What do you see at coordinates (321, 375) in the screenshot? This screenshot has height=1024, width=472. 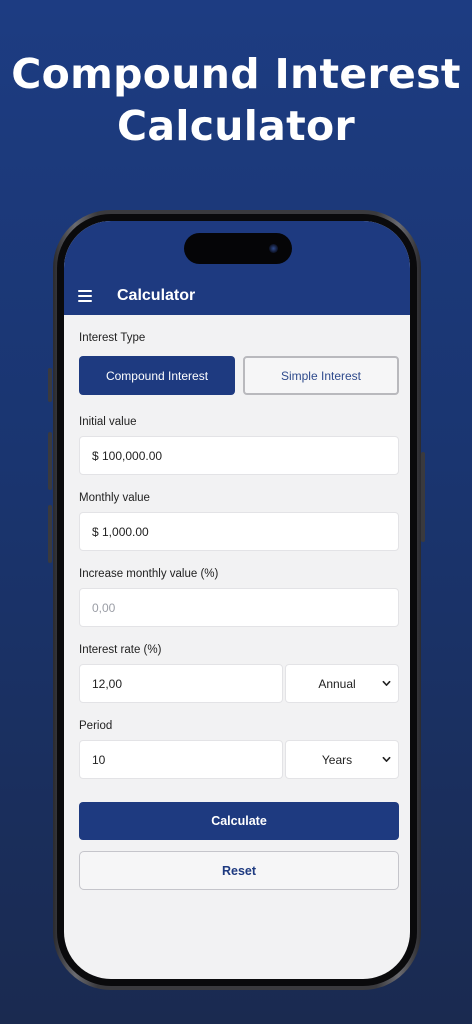 I see `simple-interest-button: Simple Interest` at bounding box center [321, 375].